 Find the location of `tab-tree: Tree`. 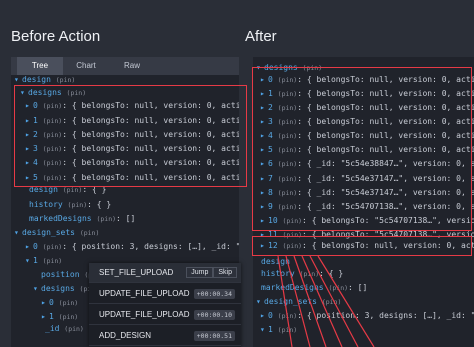

tab-tree: Tree is located at coordinates (40, 66).